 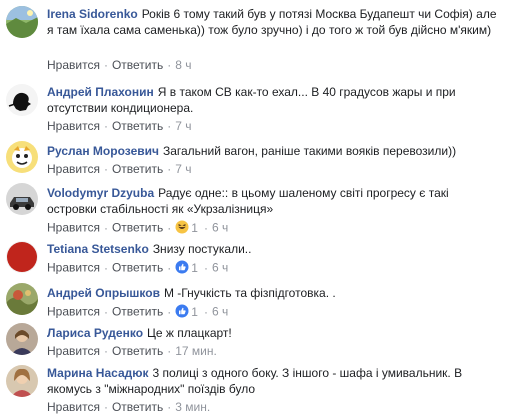 What do you see at coordinates (22, 100) in the screenshot?
I see `silhouette-avatar` at bounding box center [22, 100].